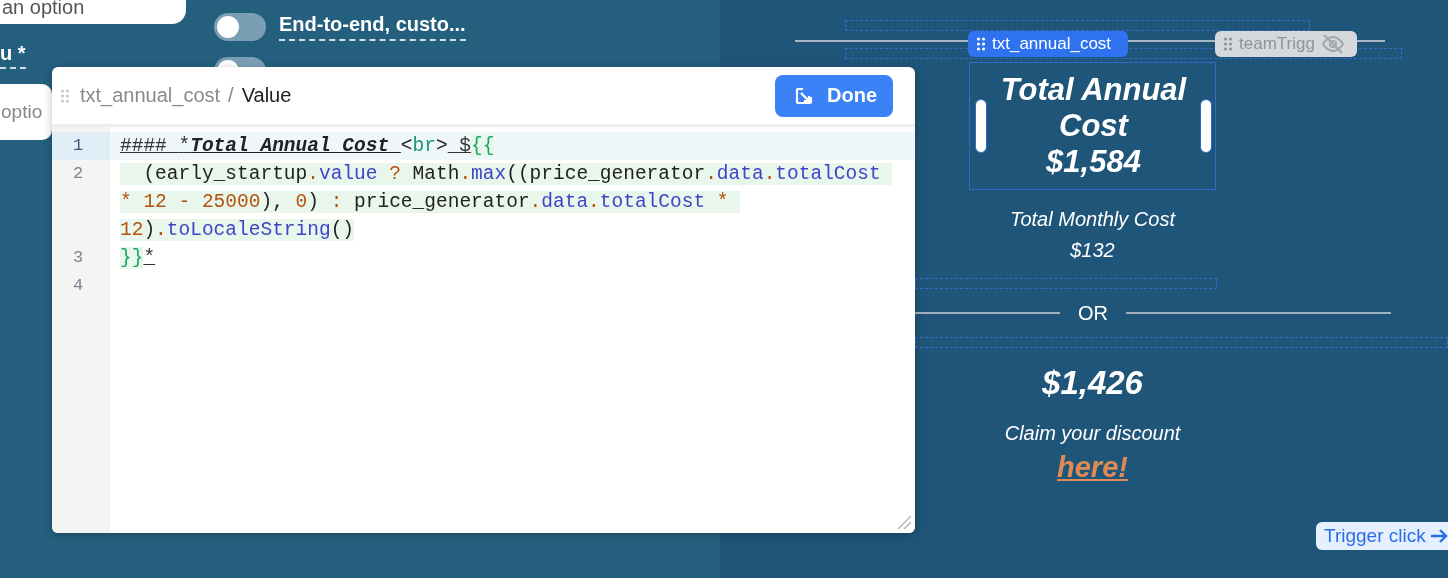 Image resolution: width=1448 pixels, height=578 pixels. What do you see at coordinates (1092, 383) in the screenshot?
I see `discount-amount: $1,426` at bounding box center [1092, 383].